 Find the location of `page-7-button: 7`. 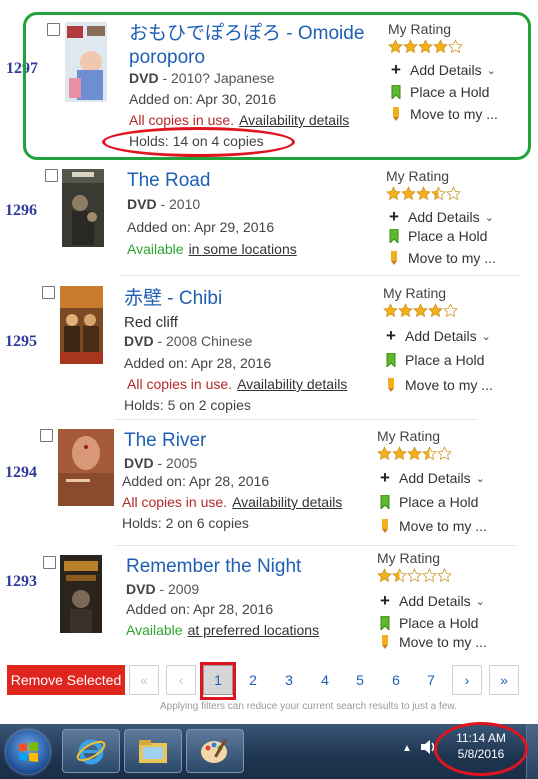

page-7-button: 7 is located at coordinates (431, 680).